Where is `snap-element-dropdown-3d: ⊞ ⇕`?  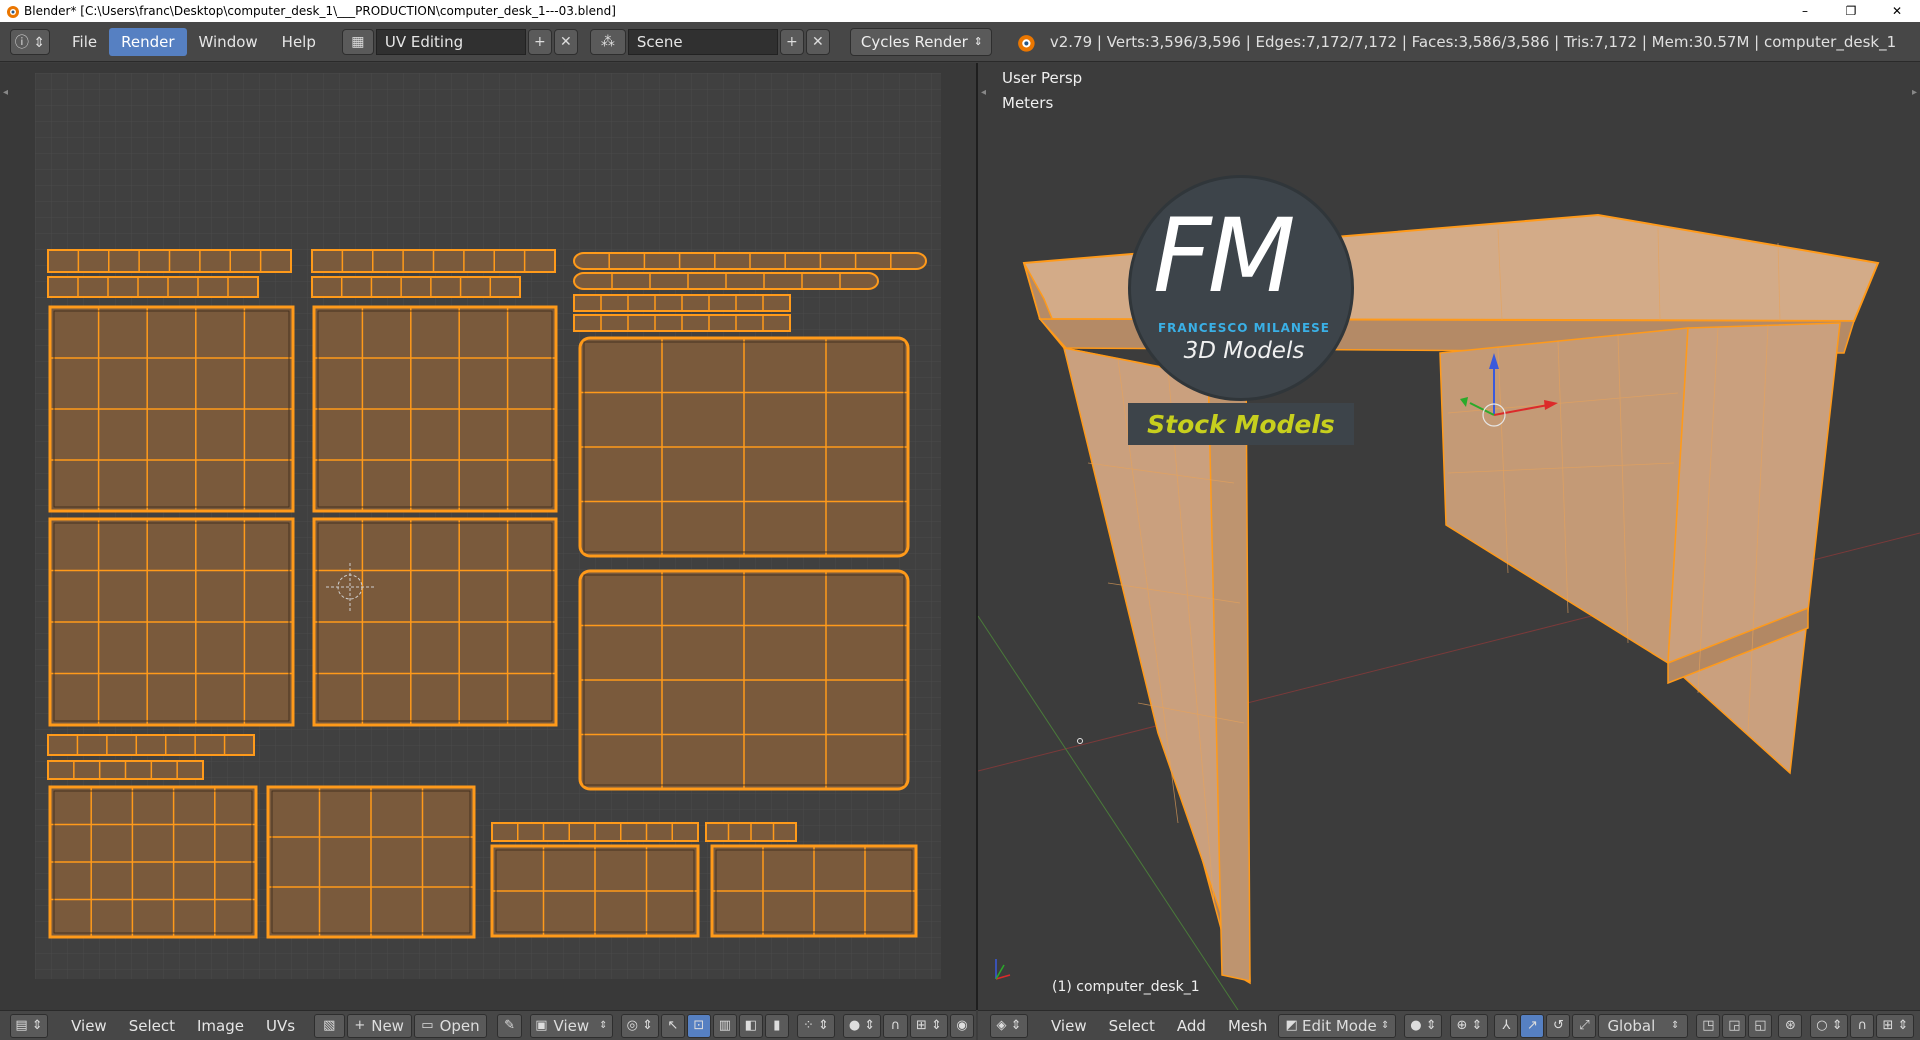
snap-element-dropdown-3d: ⊞ ⇕ is located at coordinates (1895, 1025).